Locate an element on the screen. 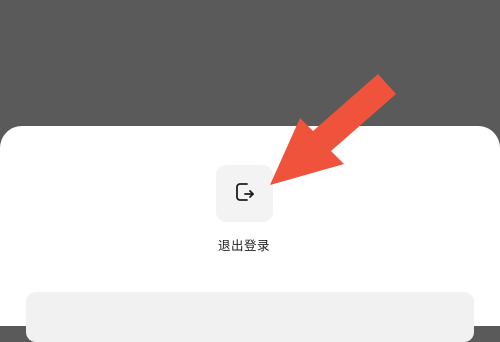 This screenshot has width=500, height=342. logout-icon-tile is located at coordinates (244, 193).